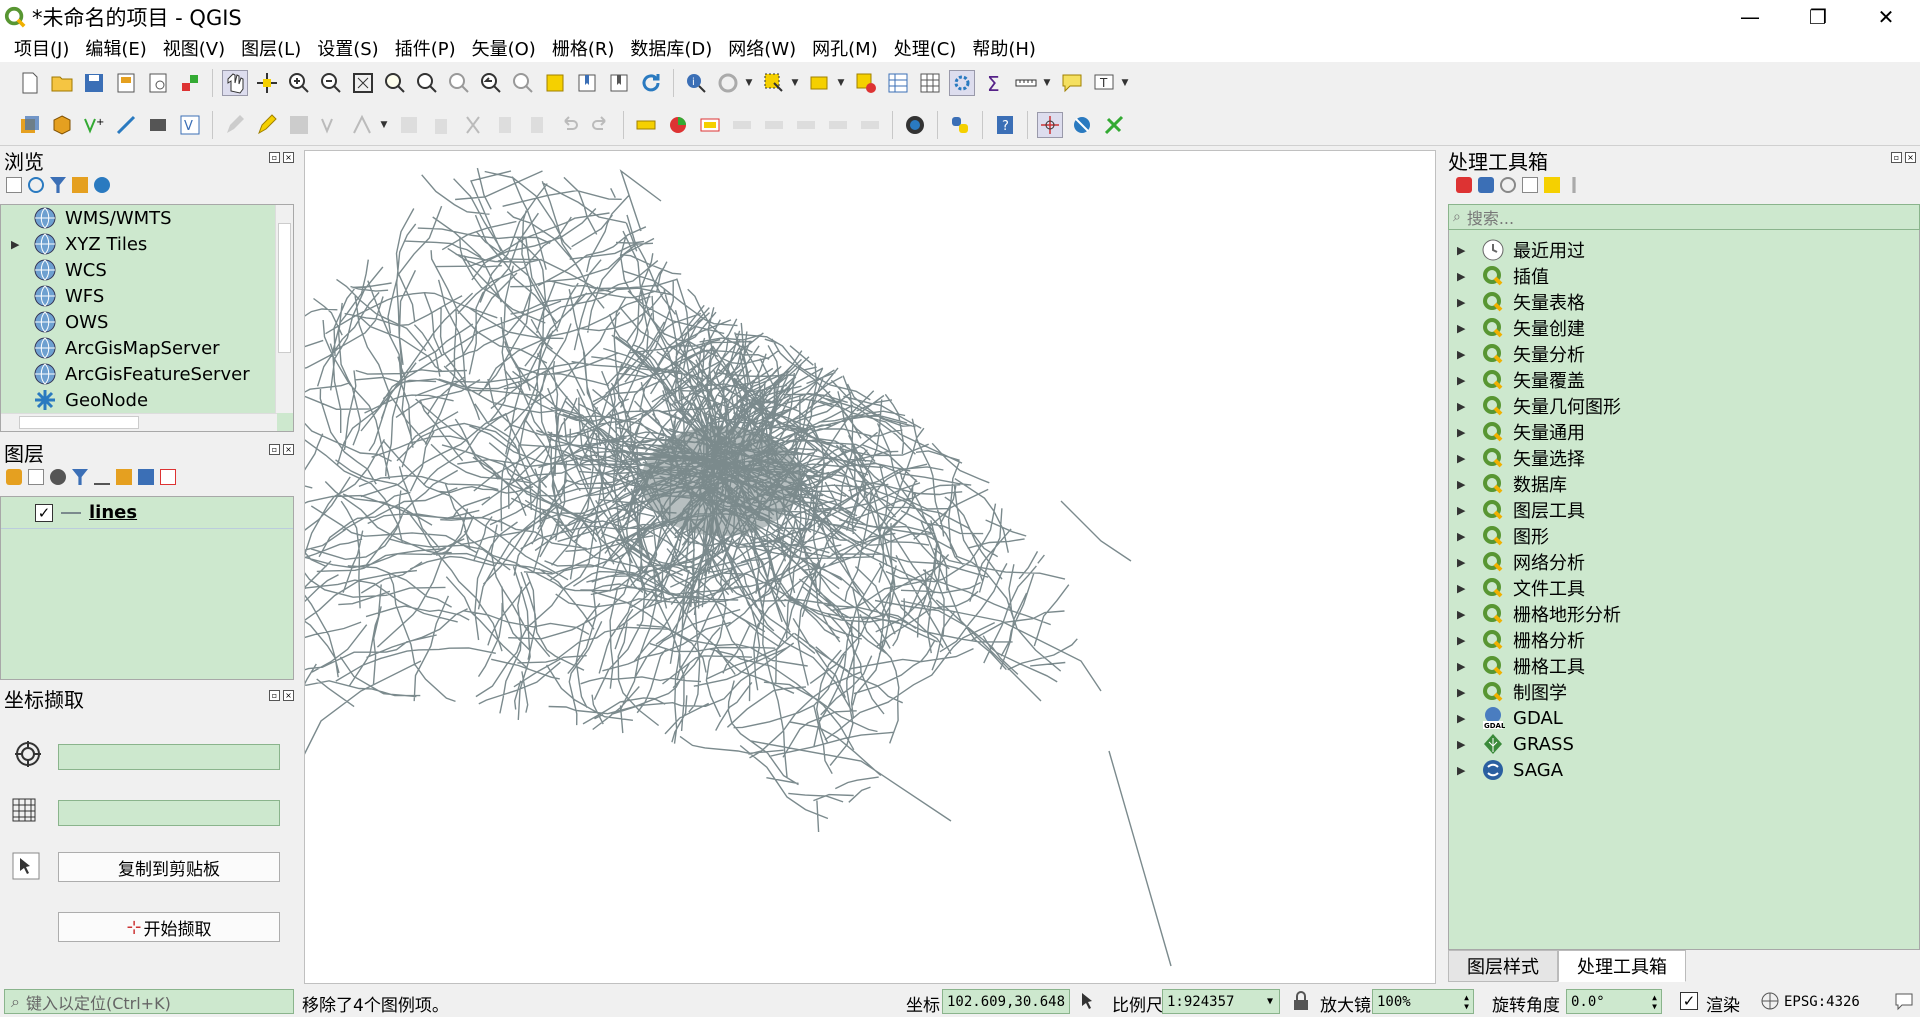  Describe the element at coordinates (569, 125) in the screenshot. I see `undo-icon` at that location.